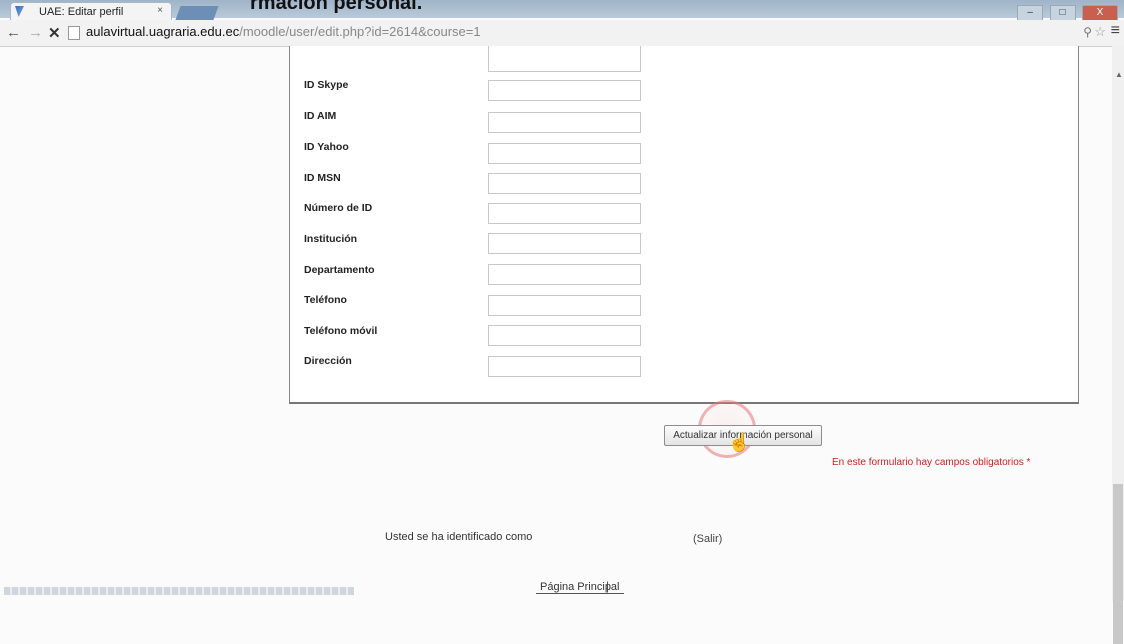  Describe the element at coordinates (328, 361) in the screenshot. I see `field-label-address: Dirección` at that location.